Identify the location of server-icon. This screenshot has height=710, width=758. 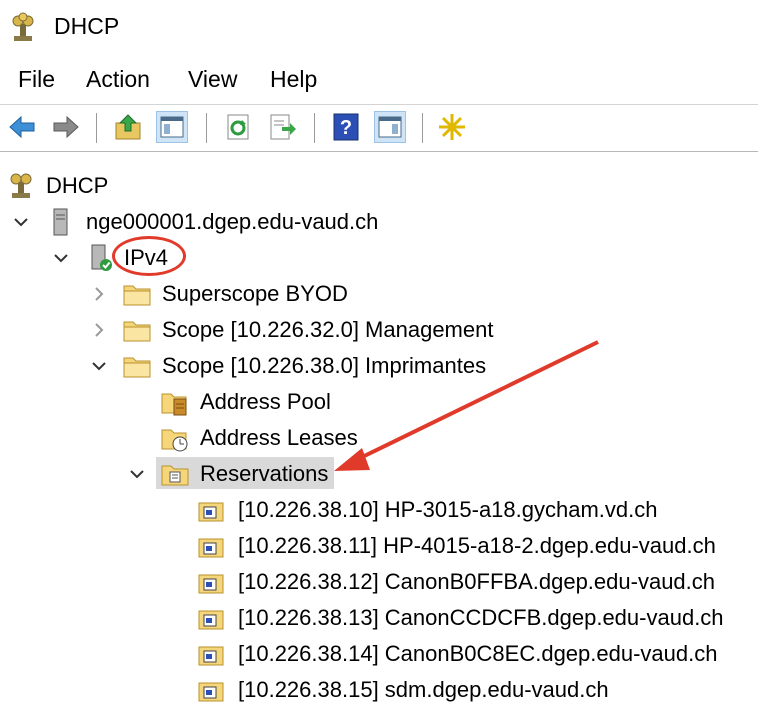
(61, 222).